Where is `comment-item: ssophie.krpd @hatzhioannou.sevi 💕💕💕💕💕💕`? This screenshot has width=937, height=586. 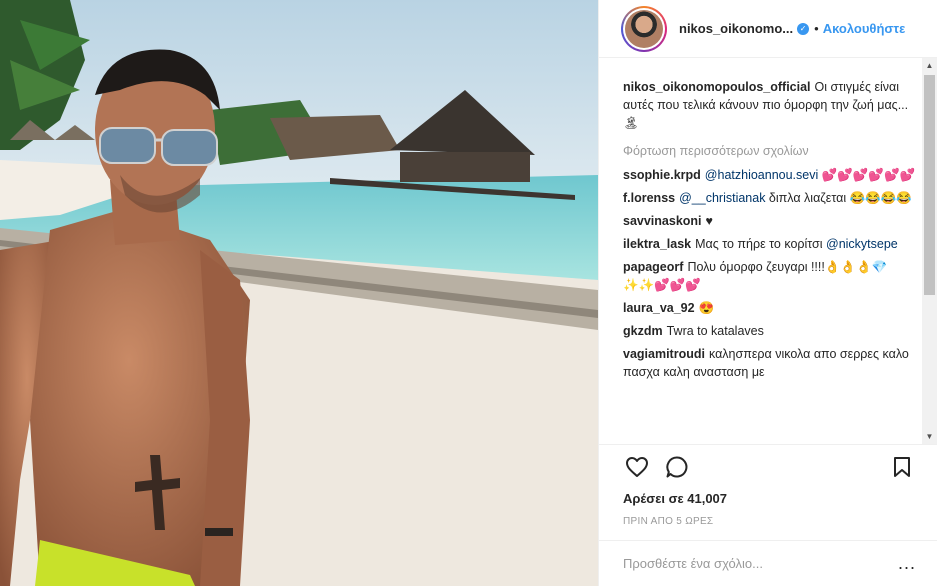 comment-item: ssophie.krpd @hatzhioannou.sevi 💕💕💕💕💕💕 is located at coordinates (769, 175).